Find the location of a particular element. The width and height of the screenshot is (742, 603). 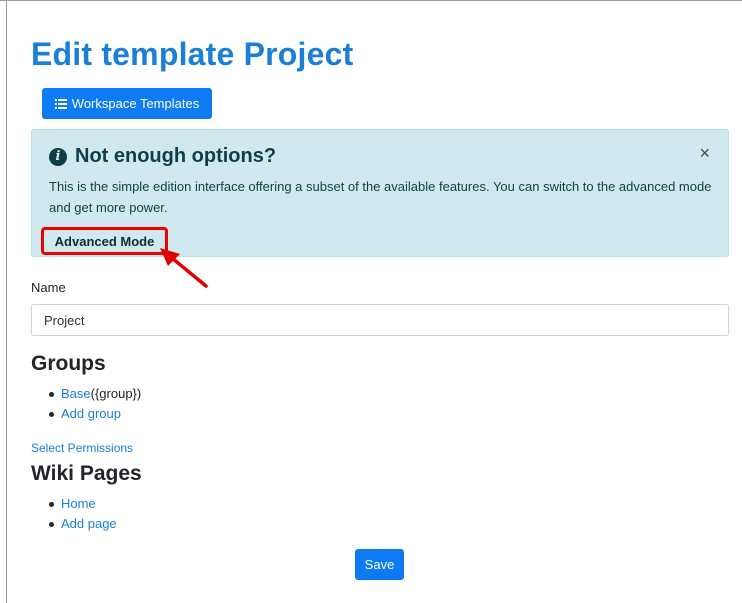

alert-heading-text: Not enough options? is located at coordinates (176, 156).